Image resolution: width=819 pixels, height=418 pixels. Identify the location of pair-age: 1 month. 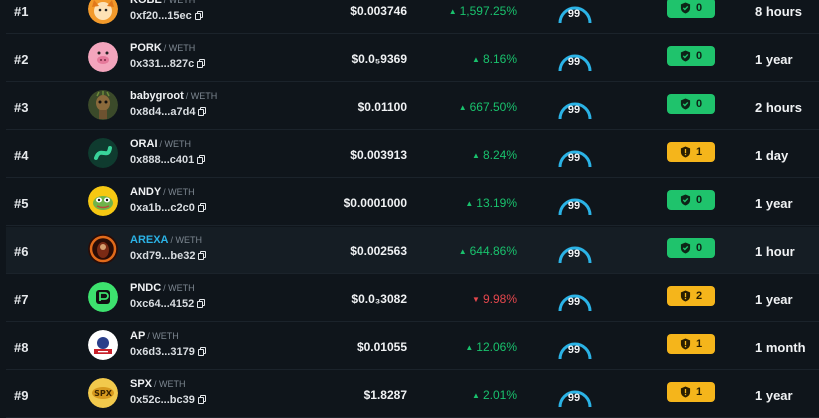
(780, 347).